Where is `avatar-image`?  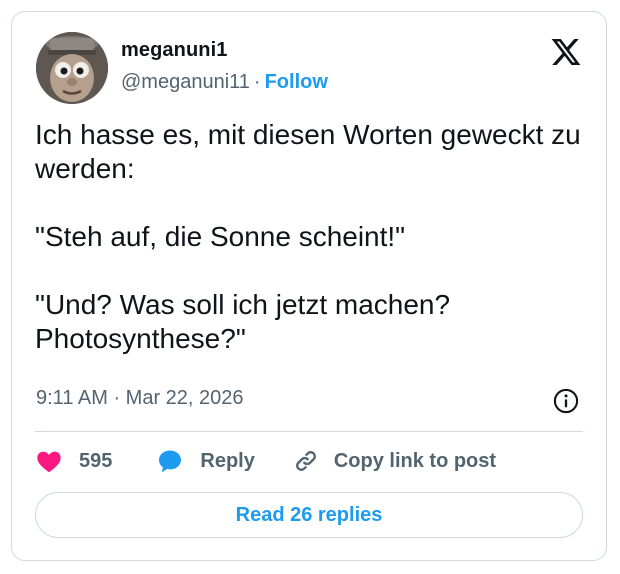
avatar-image is located at coordinates (72, 68).